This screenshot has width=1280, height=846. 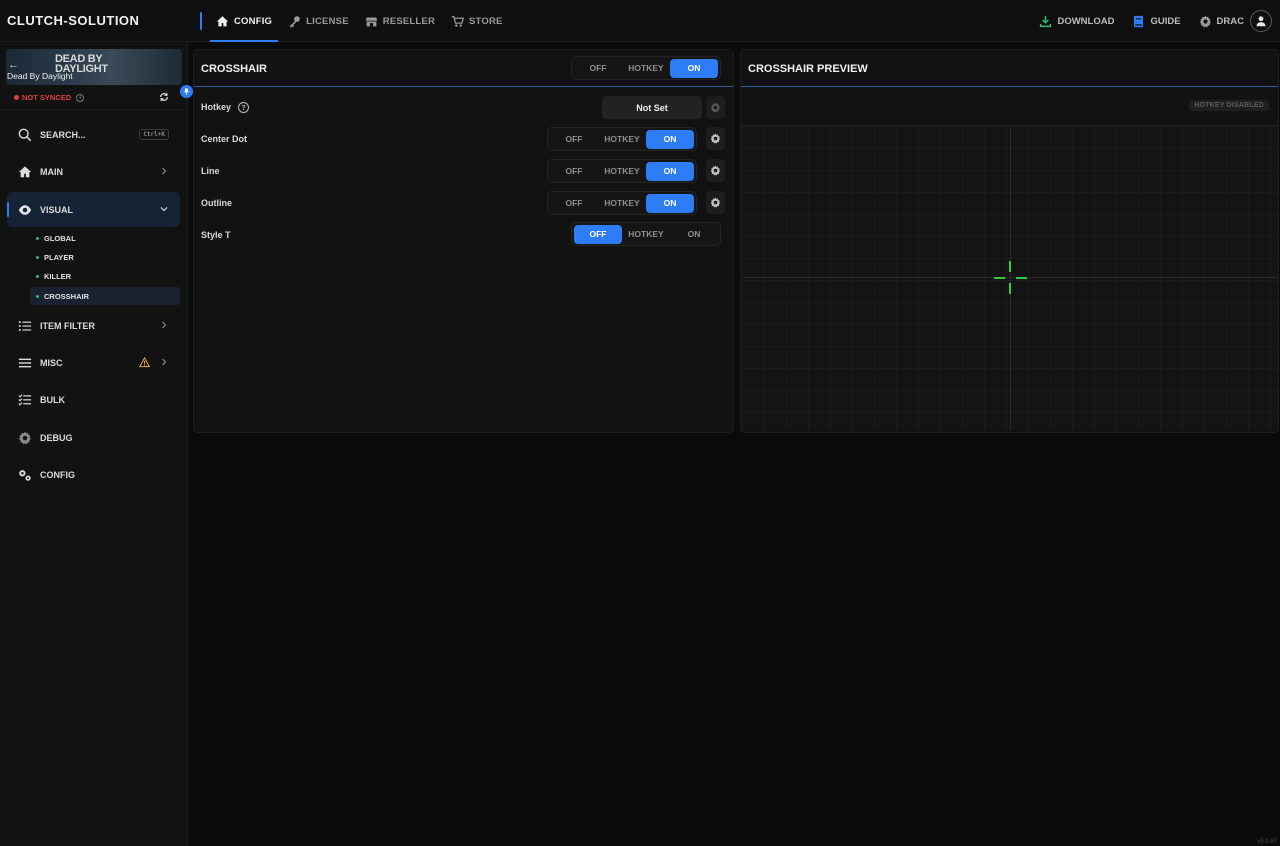 What do you see at coordinates (1139, 21) in the screenshot?
I see `book-icon` at bounding box center [1139, 21].